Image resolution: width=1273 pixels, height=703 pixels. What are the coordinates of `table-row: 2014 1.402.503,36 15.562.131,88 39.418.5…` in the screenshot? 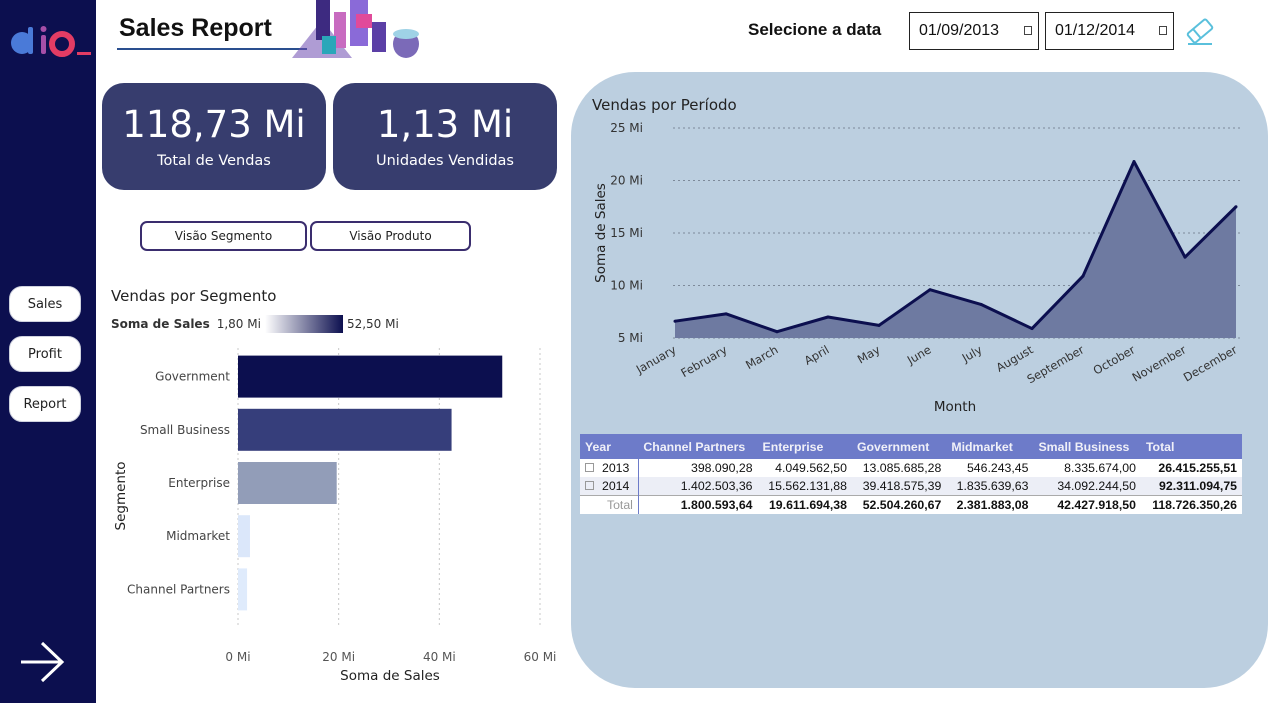 It's located at (911, 486).